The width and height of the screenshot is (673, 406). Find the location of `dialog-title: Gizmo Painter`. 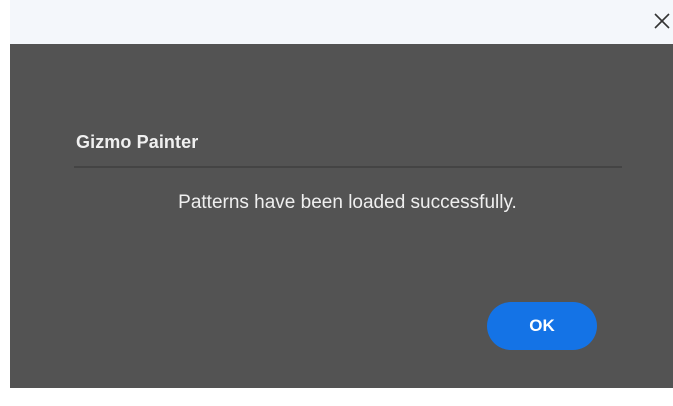

dialog-title: Gizmo Painter is located at coordinates (137, 142).